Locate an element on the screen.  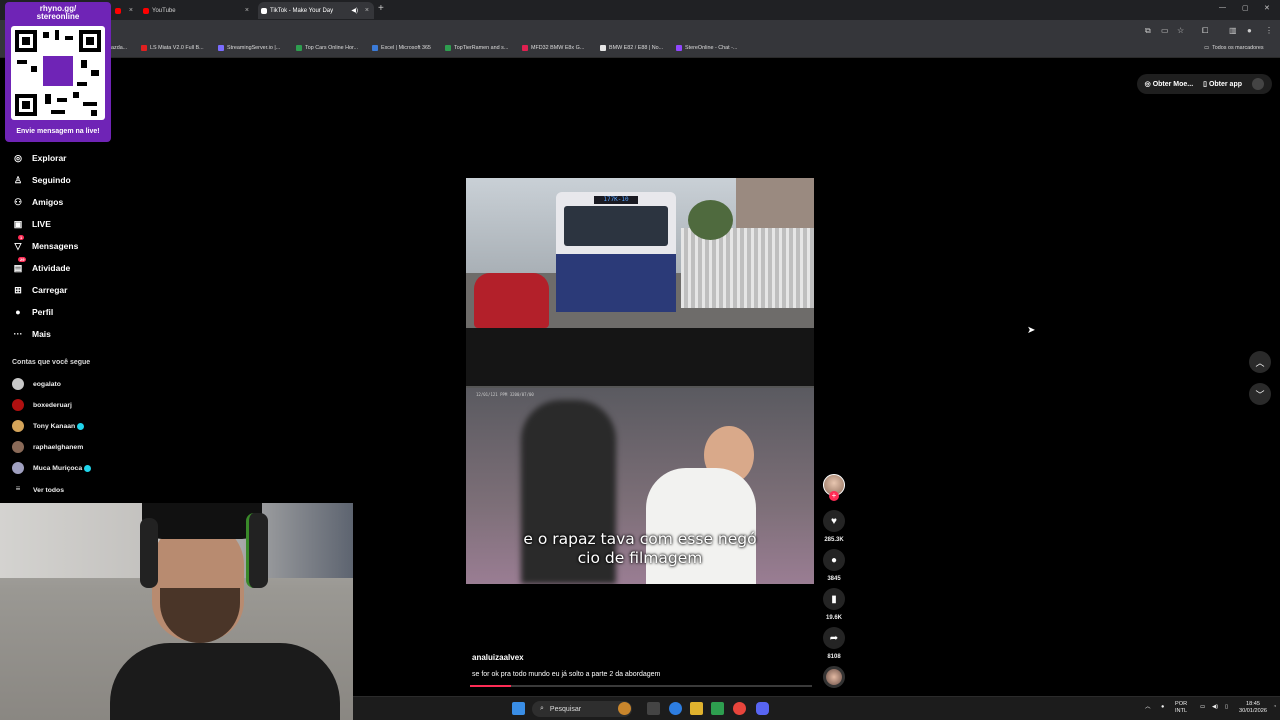
bus-sign: 177K-10 is located at coordinates (616, 200).